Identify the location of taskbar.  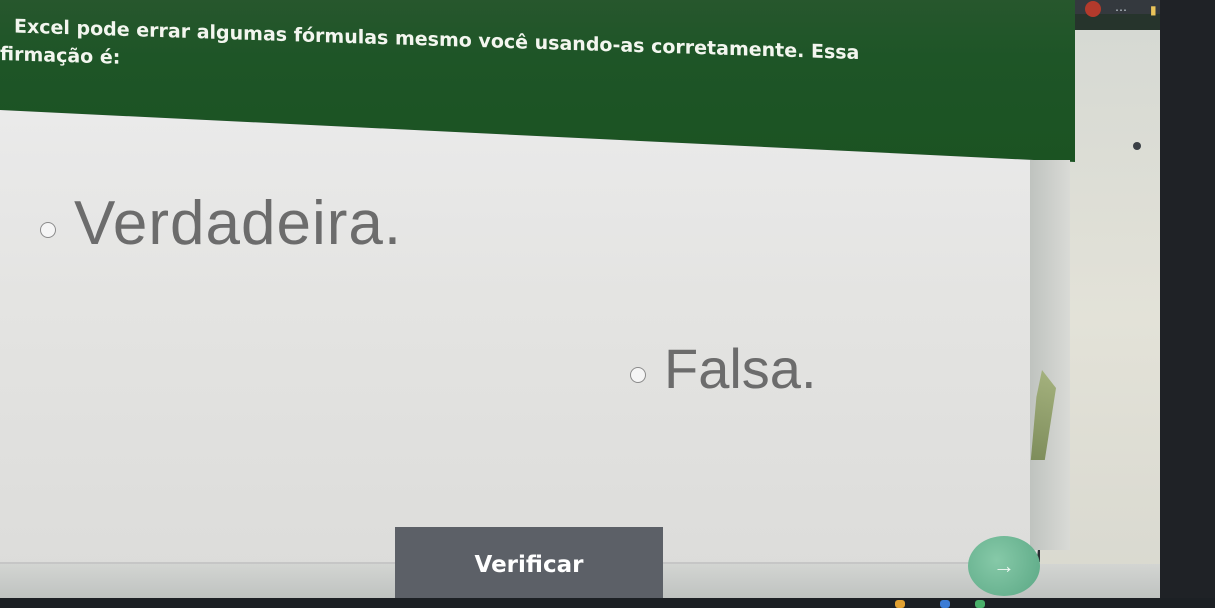
(607, 603).